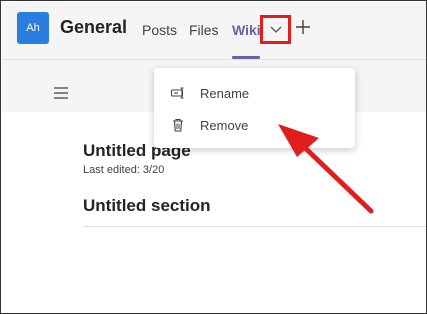 This screenshot has height=314, width=427. I want to click on menu-item-remove: Remove, so click(254, 125).